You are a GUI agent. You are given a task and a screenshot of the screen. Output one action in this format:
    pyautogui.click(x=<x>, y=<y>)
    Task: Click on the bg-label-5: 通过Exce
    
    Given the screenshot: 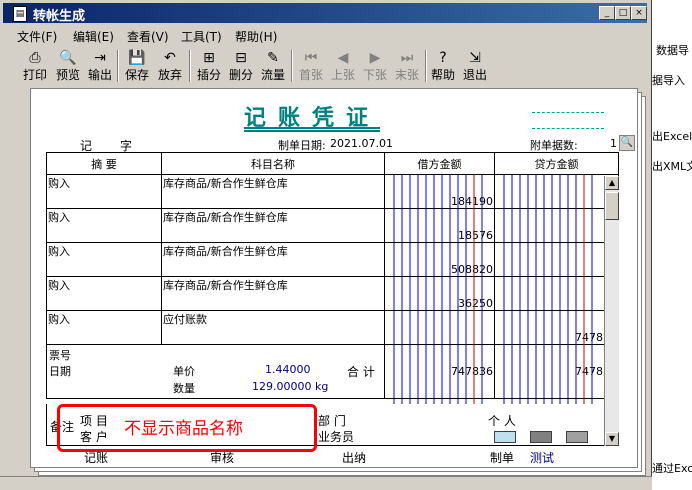 What is the action you would take?
    pyautogui.click(x=672, y=468)
    